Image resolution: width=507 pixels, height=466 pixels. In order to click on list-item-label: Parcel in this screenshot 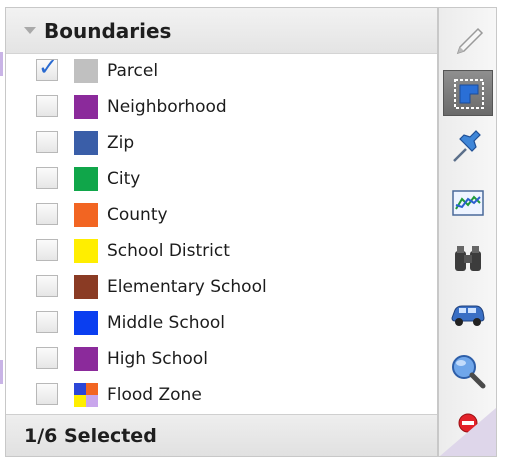, I will do `click(133, 71)`.